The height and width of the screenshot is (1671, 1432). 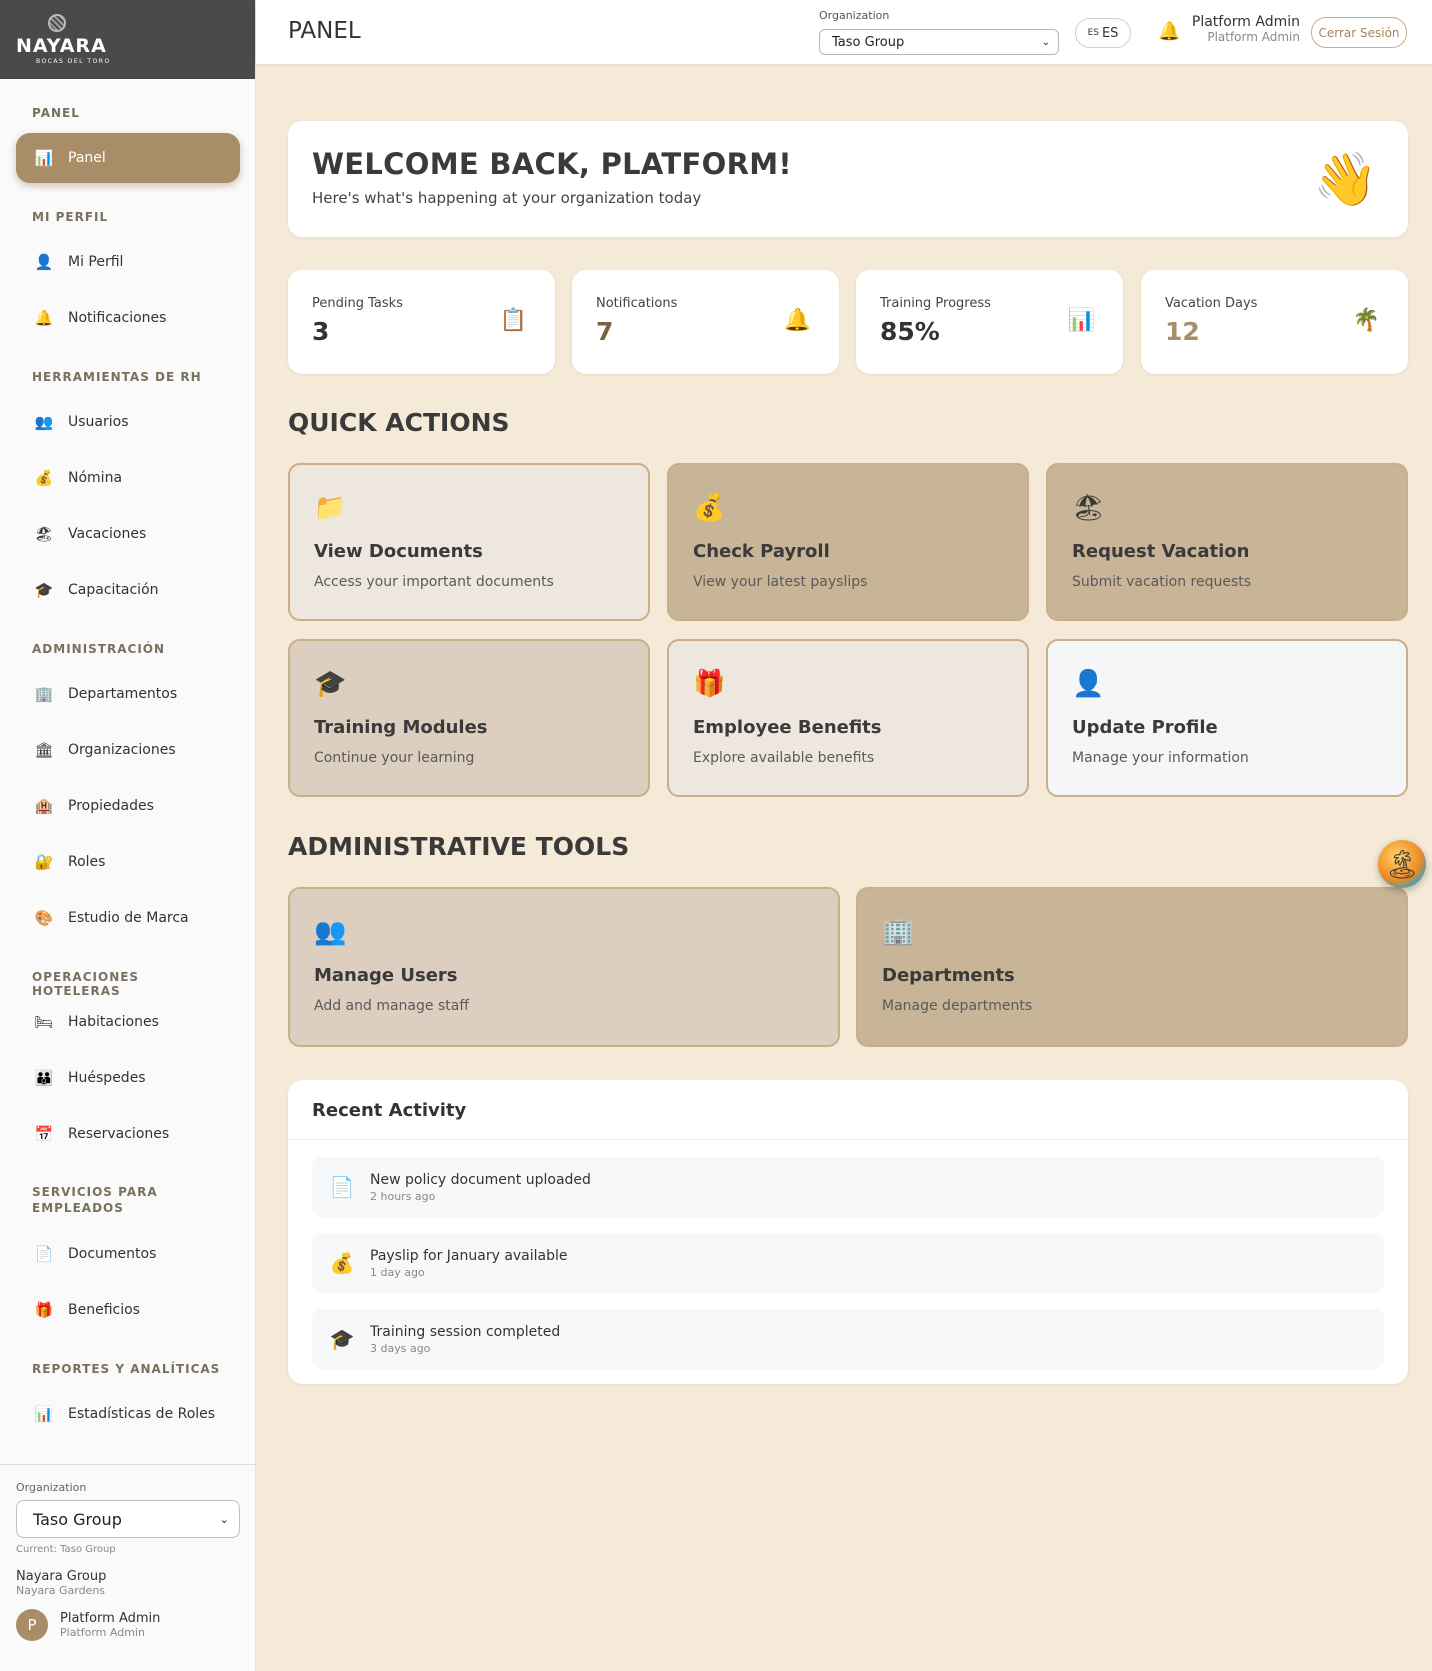 I want to click on admin-card-manage-users: 👥 Manage Users Add and manage staff, so click(x=564, y=967).